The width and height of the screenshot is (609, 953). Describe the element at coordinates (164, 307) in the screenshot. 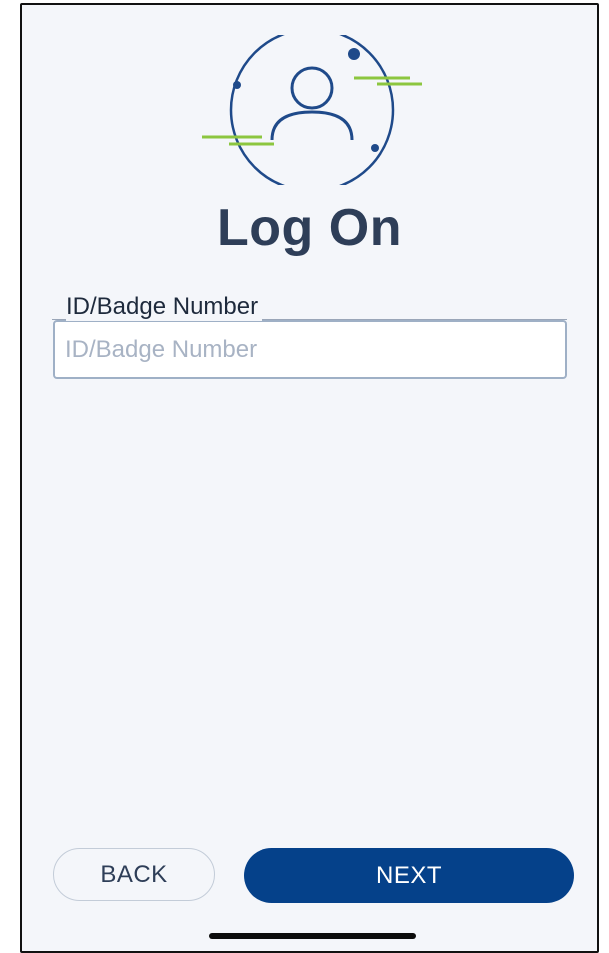

I see `id-field-label: ID/Badge Number` at that location.